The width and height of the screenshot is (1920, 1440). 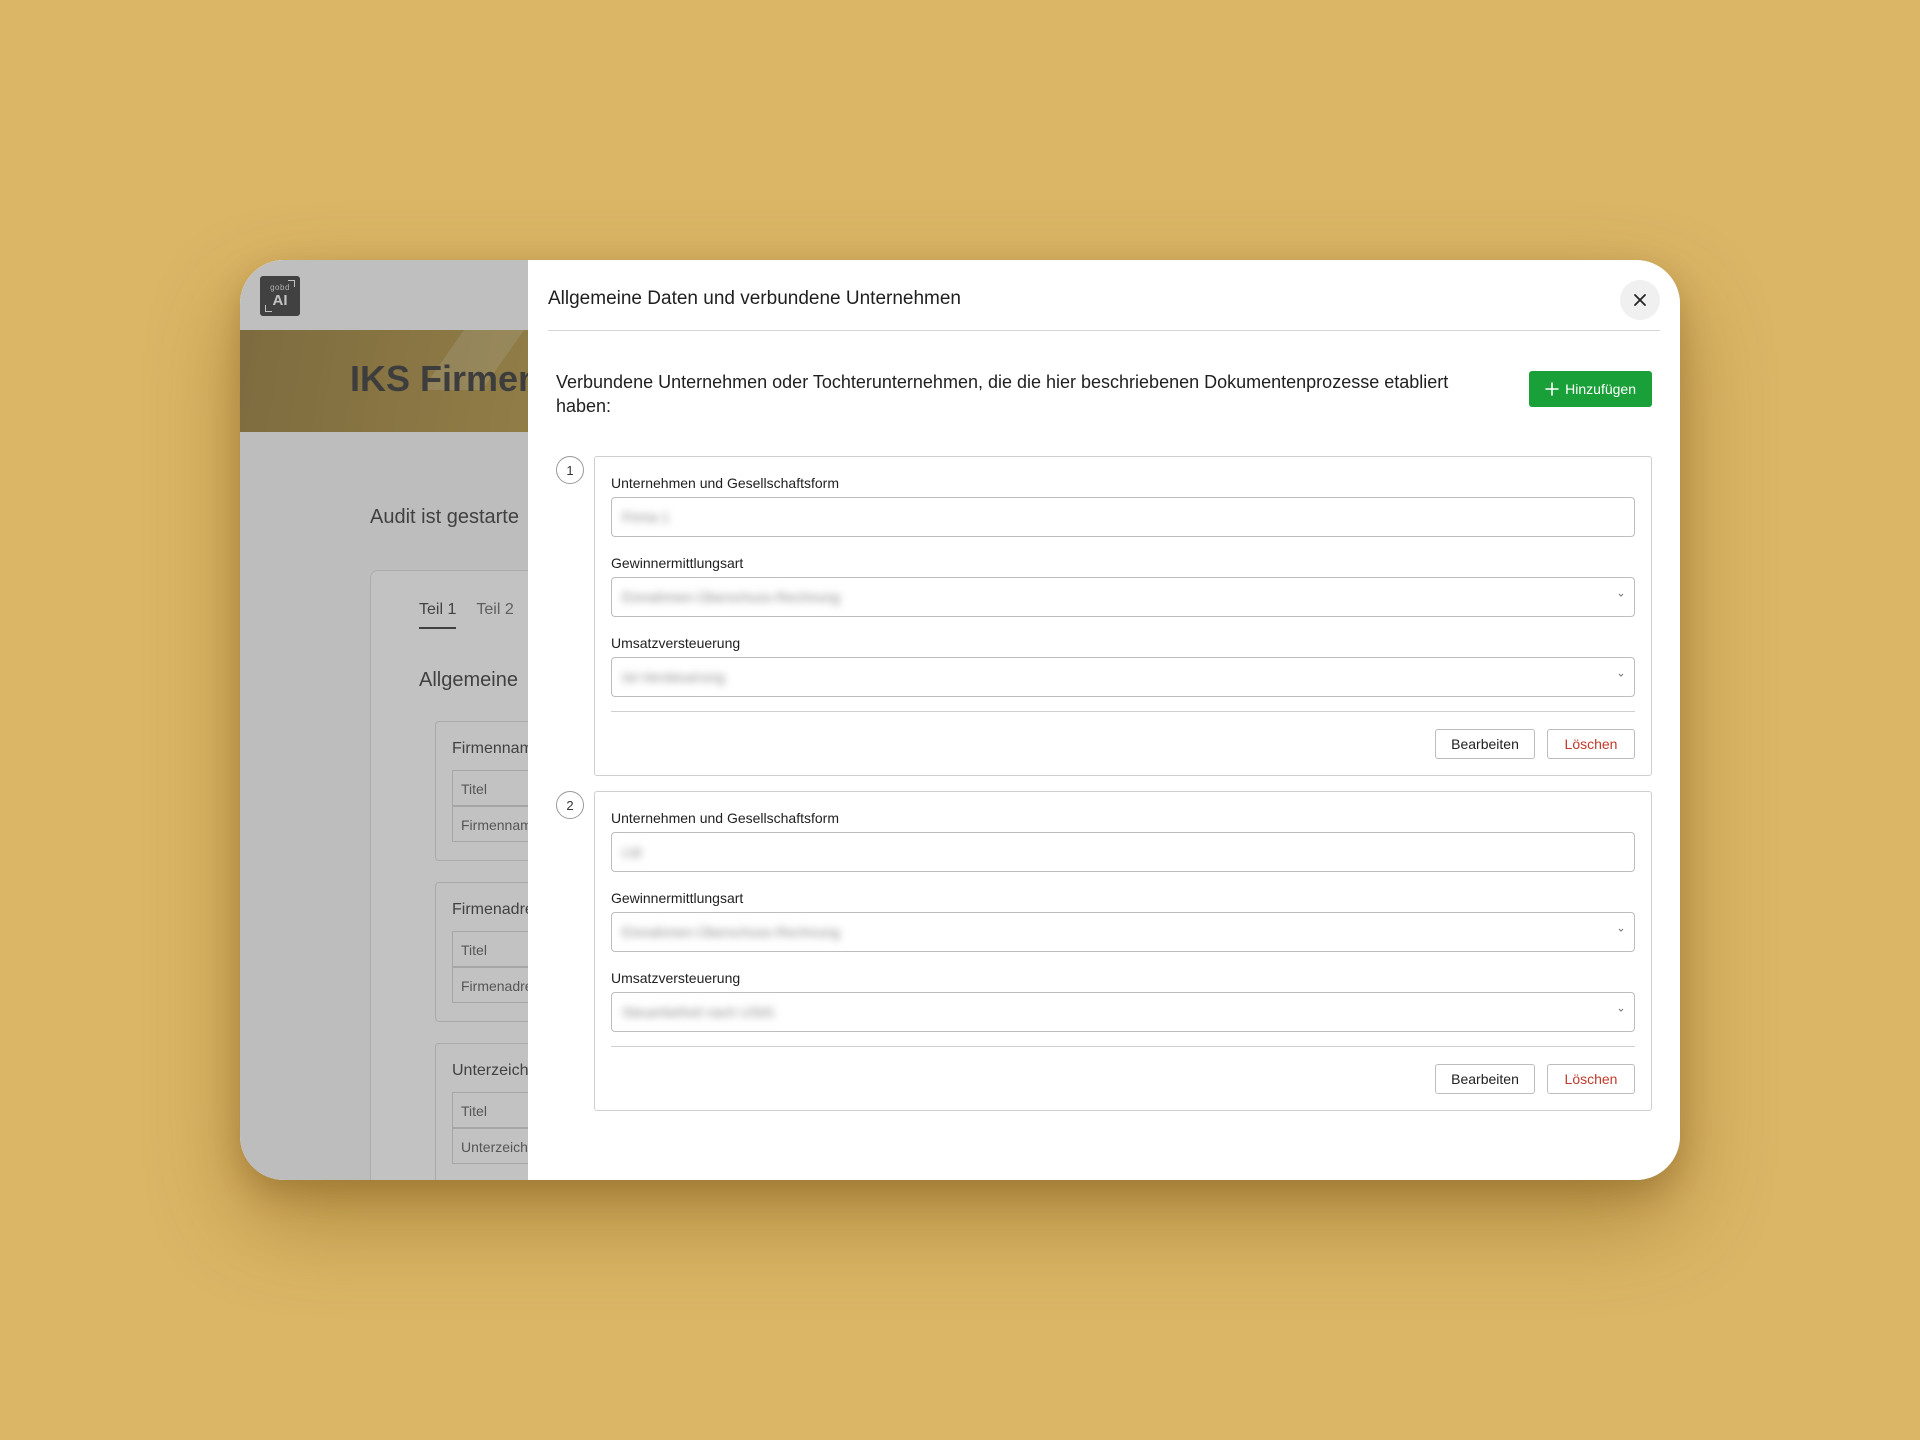 What do you see at coordinates (1600, 389) in the screenshot?
I see `add-button-label: Hinzufügen` at bounding box center [1600, 389].